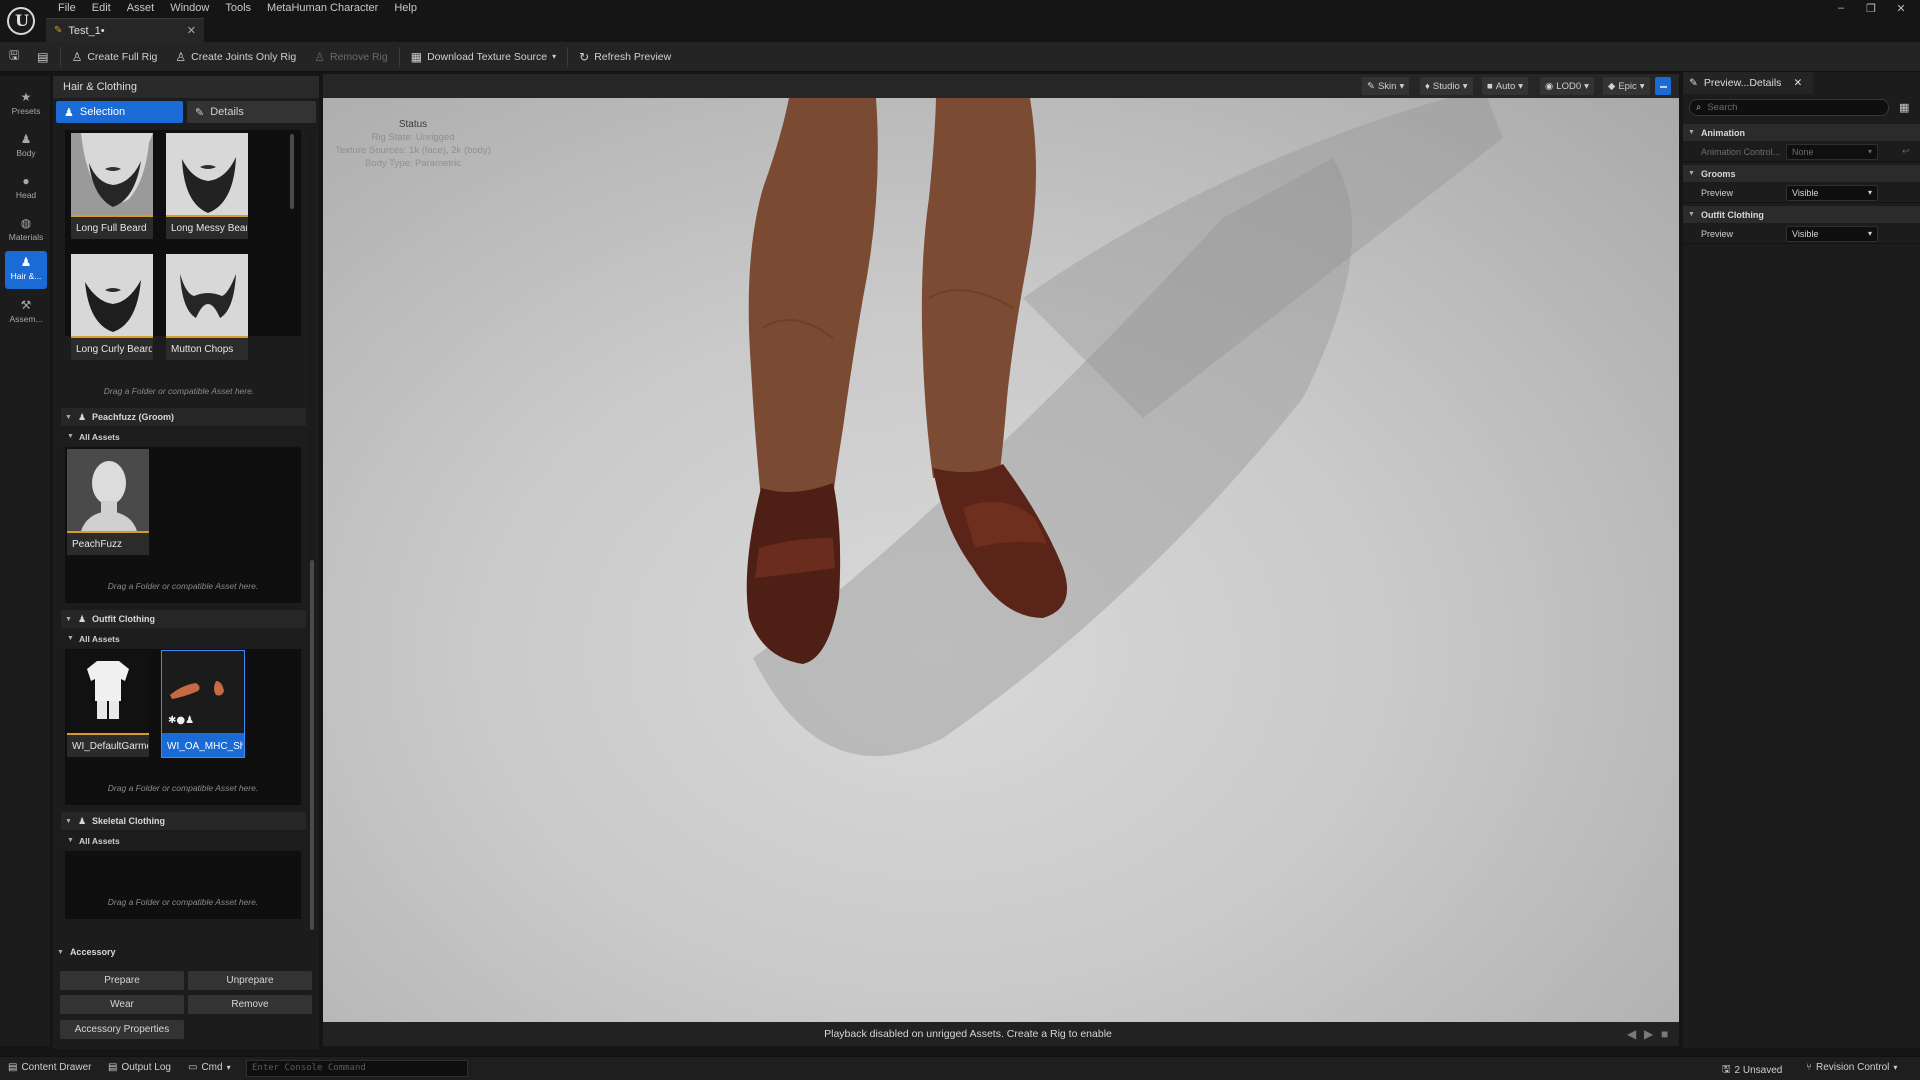  Describe the element at coordinates (26, 189) in the screenshot. I see `rail-item-head: ● Head` at that location.